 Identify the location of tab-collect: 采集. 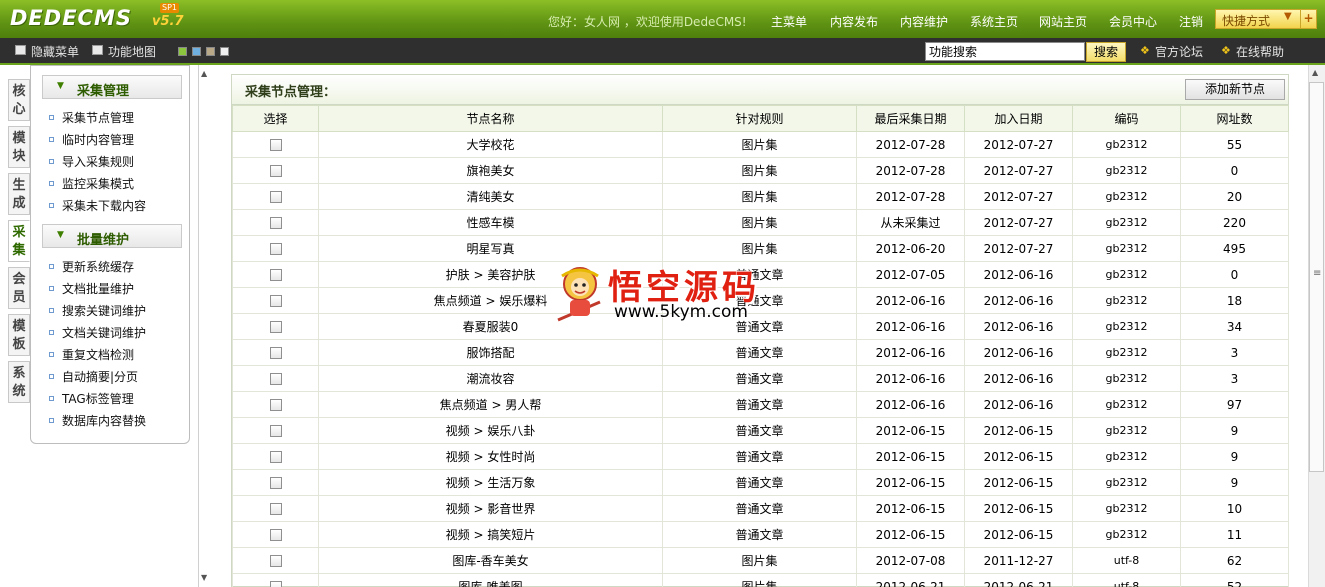
(19, 241).